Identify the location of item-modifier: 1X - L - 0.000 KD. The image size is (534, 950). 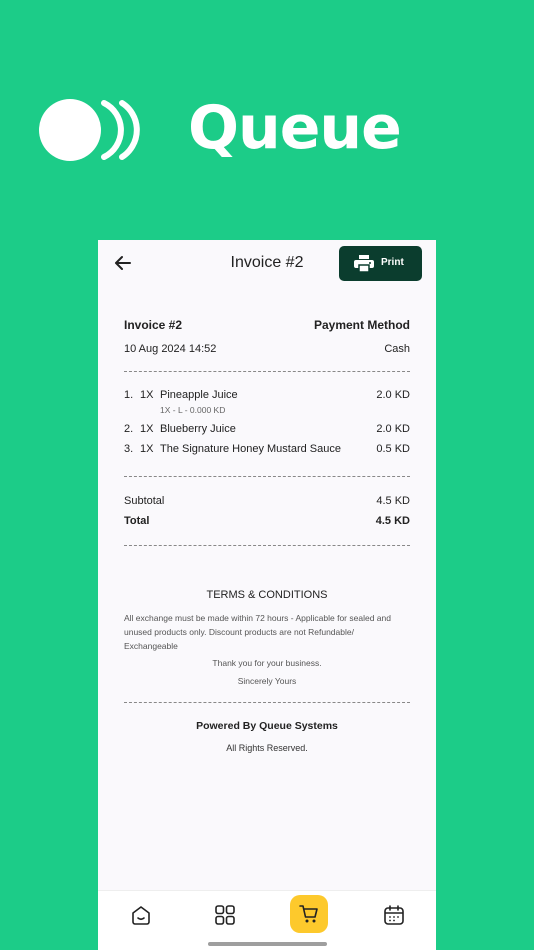
(193, 410).